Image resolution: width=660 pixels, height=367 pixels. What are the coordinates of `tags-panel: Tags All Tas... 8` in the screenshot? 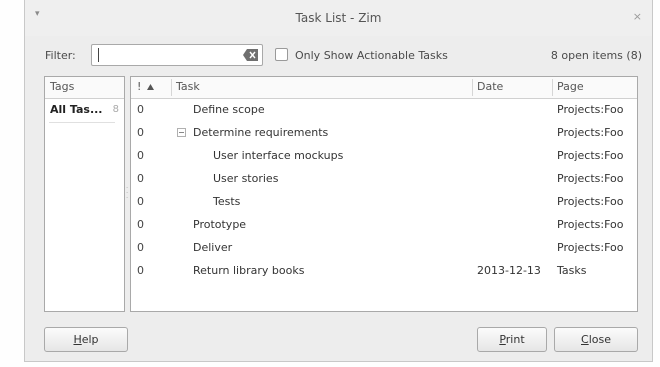 It's located at (84, 194).